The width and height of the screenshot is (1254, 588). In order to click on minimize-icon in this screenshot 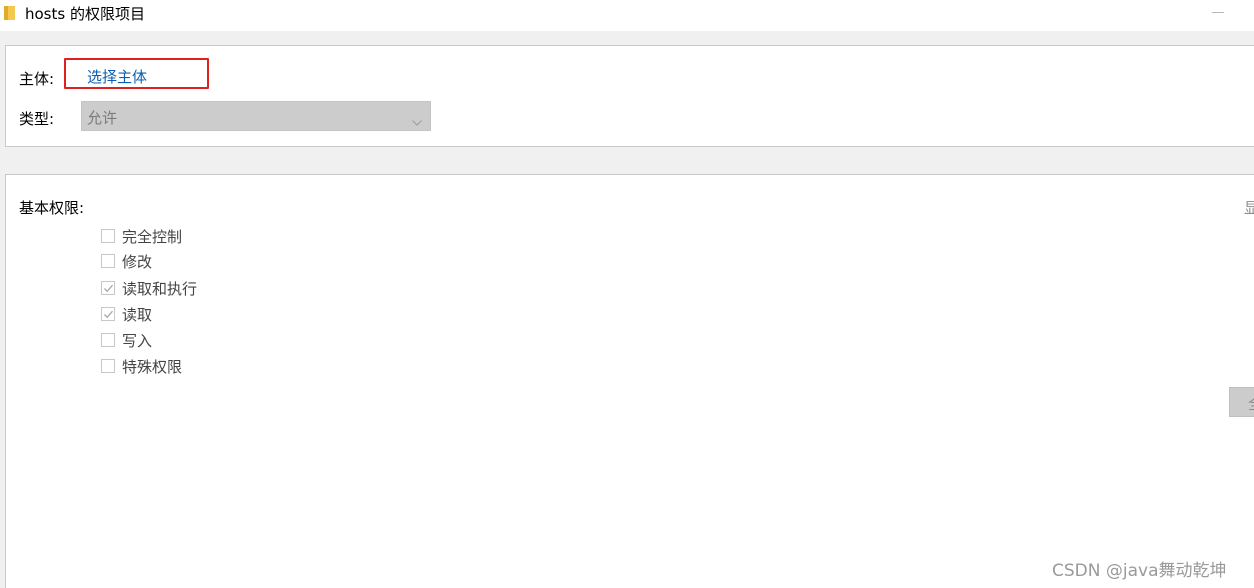, I will do `click(1218, 12)`.